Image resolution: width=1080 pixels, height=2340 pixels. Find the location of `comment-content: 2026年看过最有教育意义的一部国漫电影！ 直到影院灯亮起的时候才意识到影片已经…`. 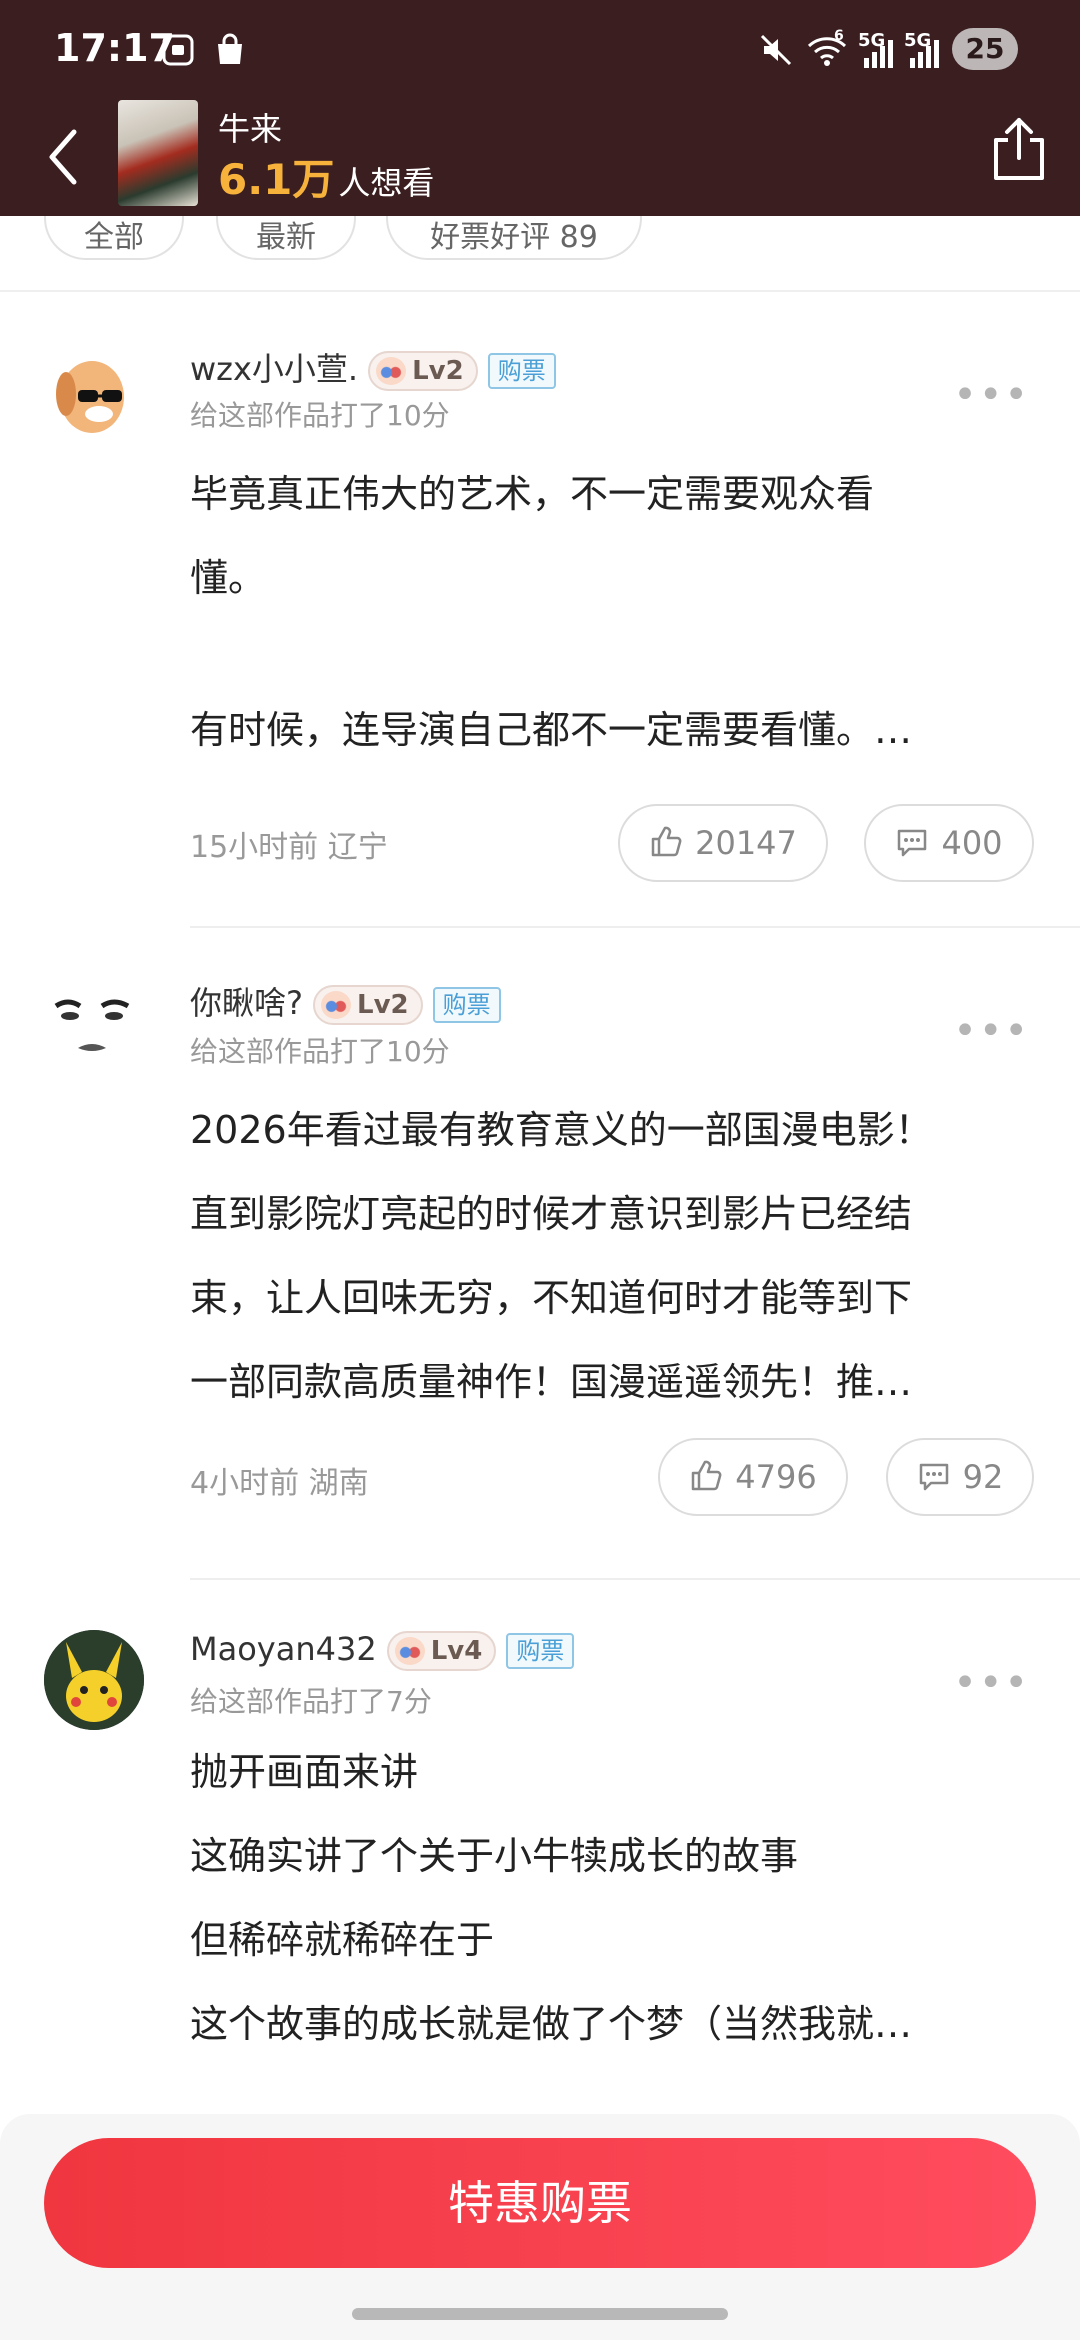

comment-content: 2026年看过最有教育意义的一部国漫电影！ 直到影院灯亮起的时候才意识到影片已经… is located at coordinates (610, 1256).